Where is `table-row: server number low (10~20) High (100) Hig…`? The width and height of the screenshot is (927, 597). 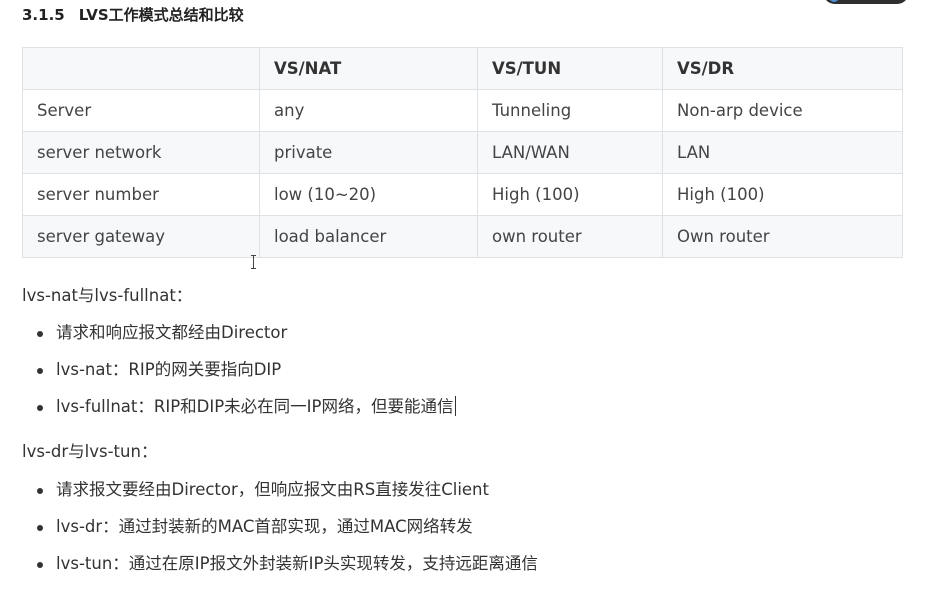
table-row: server number low (10~20) High (100) Hig… is located at coordinates (462, 194).